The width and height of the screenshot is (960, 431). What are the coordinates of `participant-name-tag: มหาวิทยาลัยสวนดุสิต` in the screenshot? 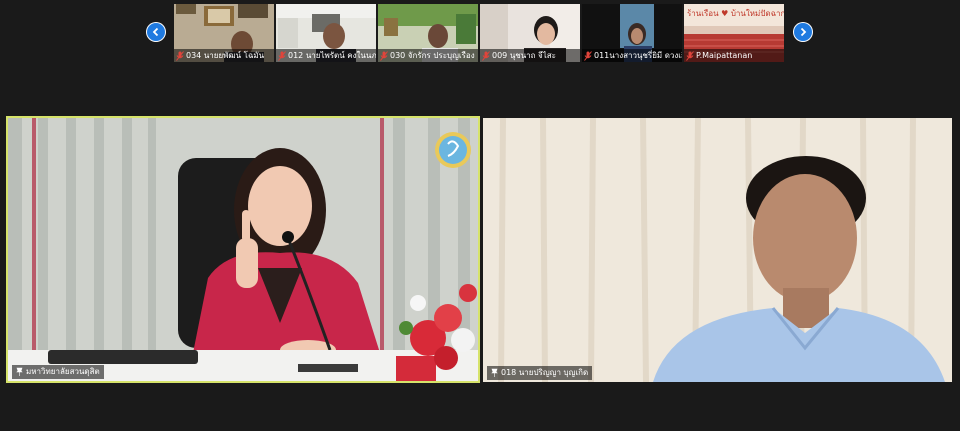 It's located at (58, 372).